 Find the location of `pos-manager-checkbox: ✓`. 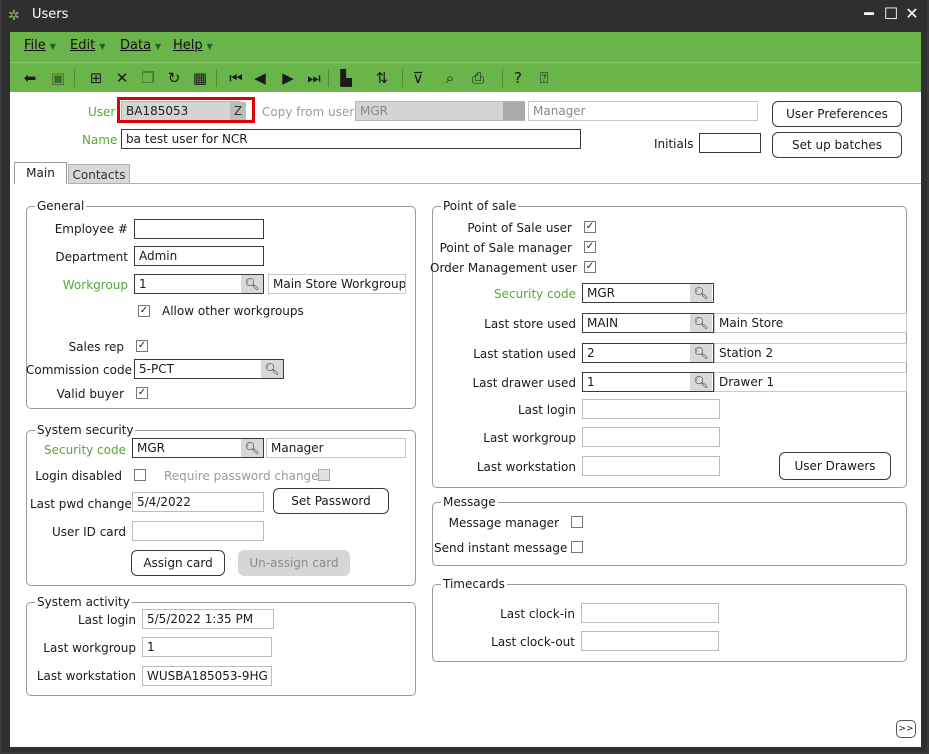

pos-manager-checkbox: ✓ is located at coordinates (590, 247).